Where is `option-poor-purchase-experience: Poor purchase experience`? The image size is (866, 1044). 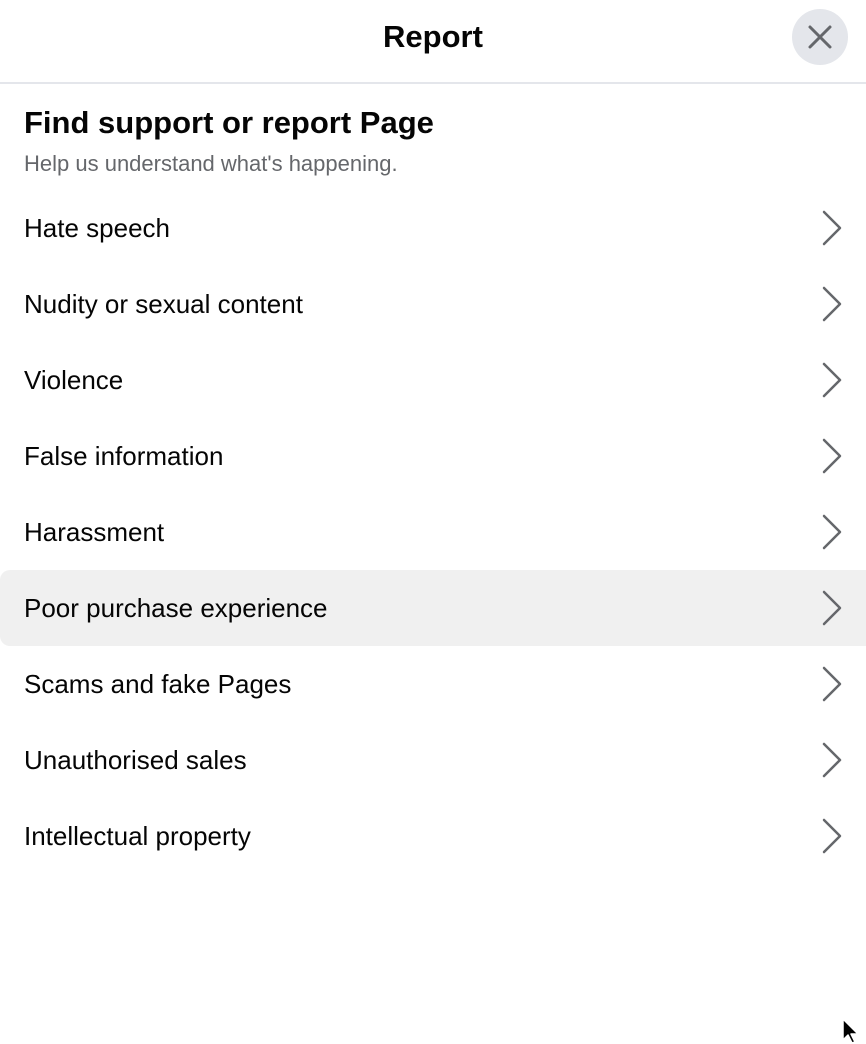 option-poor-purchase-experience: Poor purchase experience is located at coordinates (433, 608).